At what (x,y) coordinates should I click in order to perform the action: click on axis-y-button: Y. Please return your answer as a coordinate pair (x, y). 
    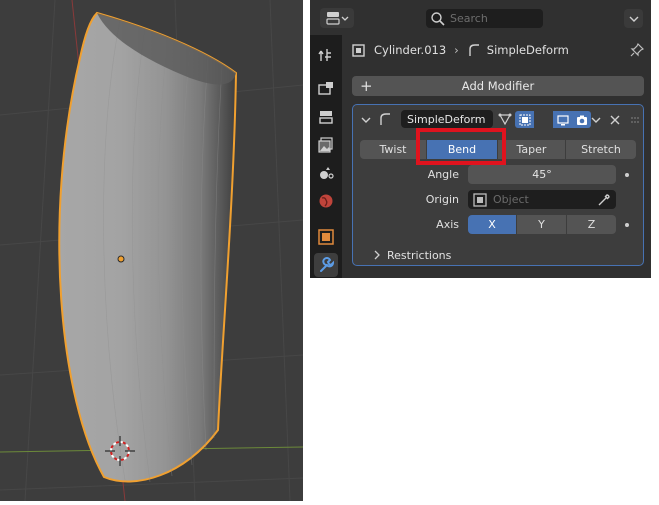
    Looking at the image, I should click on (541, 224).